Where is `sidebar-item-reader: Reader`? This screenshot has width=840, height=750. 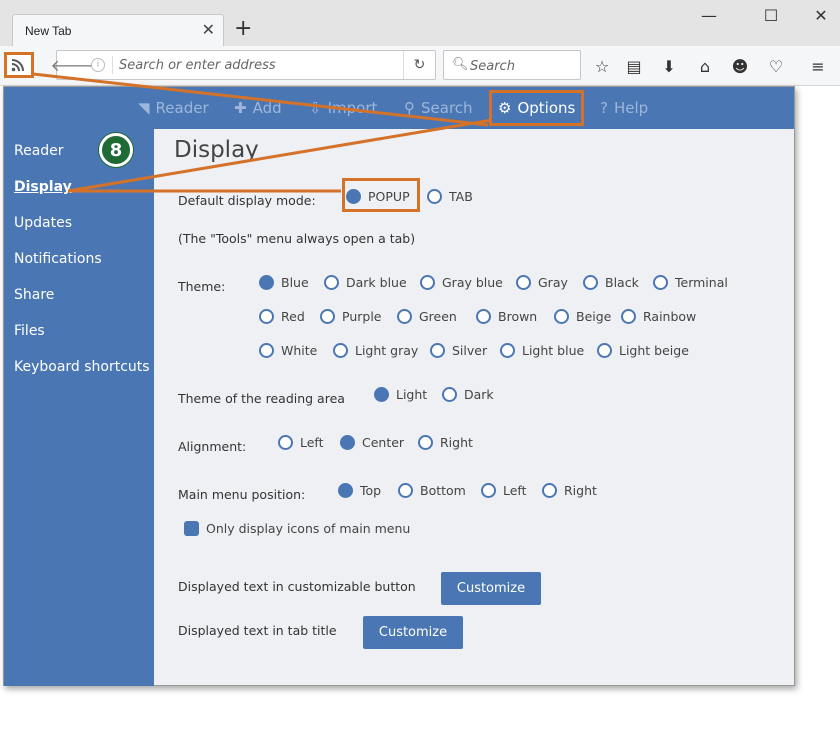 sidebar-item-reader: Reader is located at coordinates (39, 151).